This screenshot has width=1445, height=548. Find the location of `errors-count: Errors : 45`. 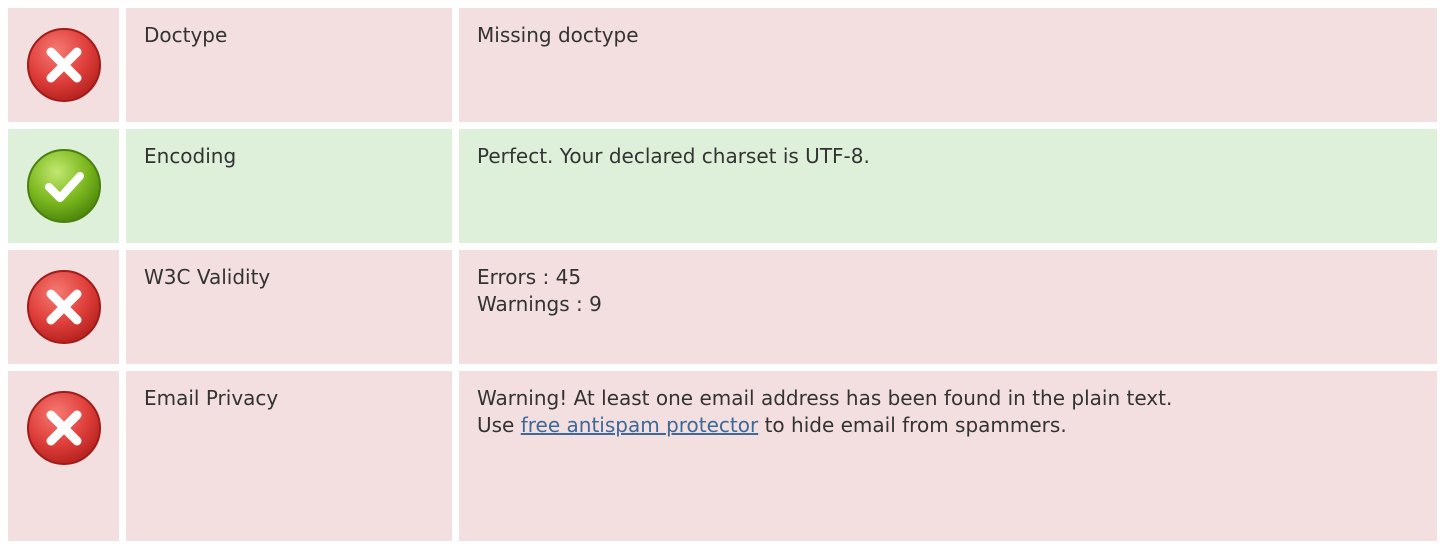

errors-count: Errors : 45 is located at coordinates (529, 277).